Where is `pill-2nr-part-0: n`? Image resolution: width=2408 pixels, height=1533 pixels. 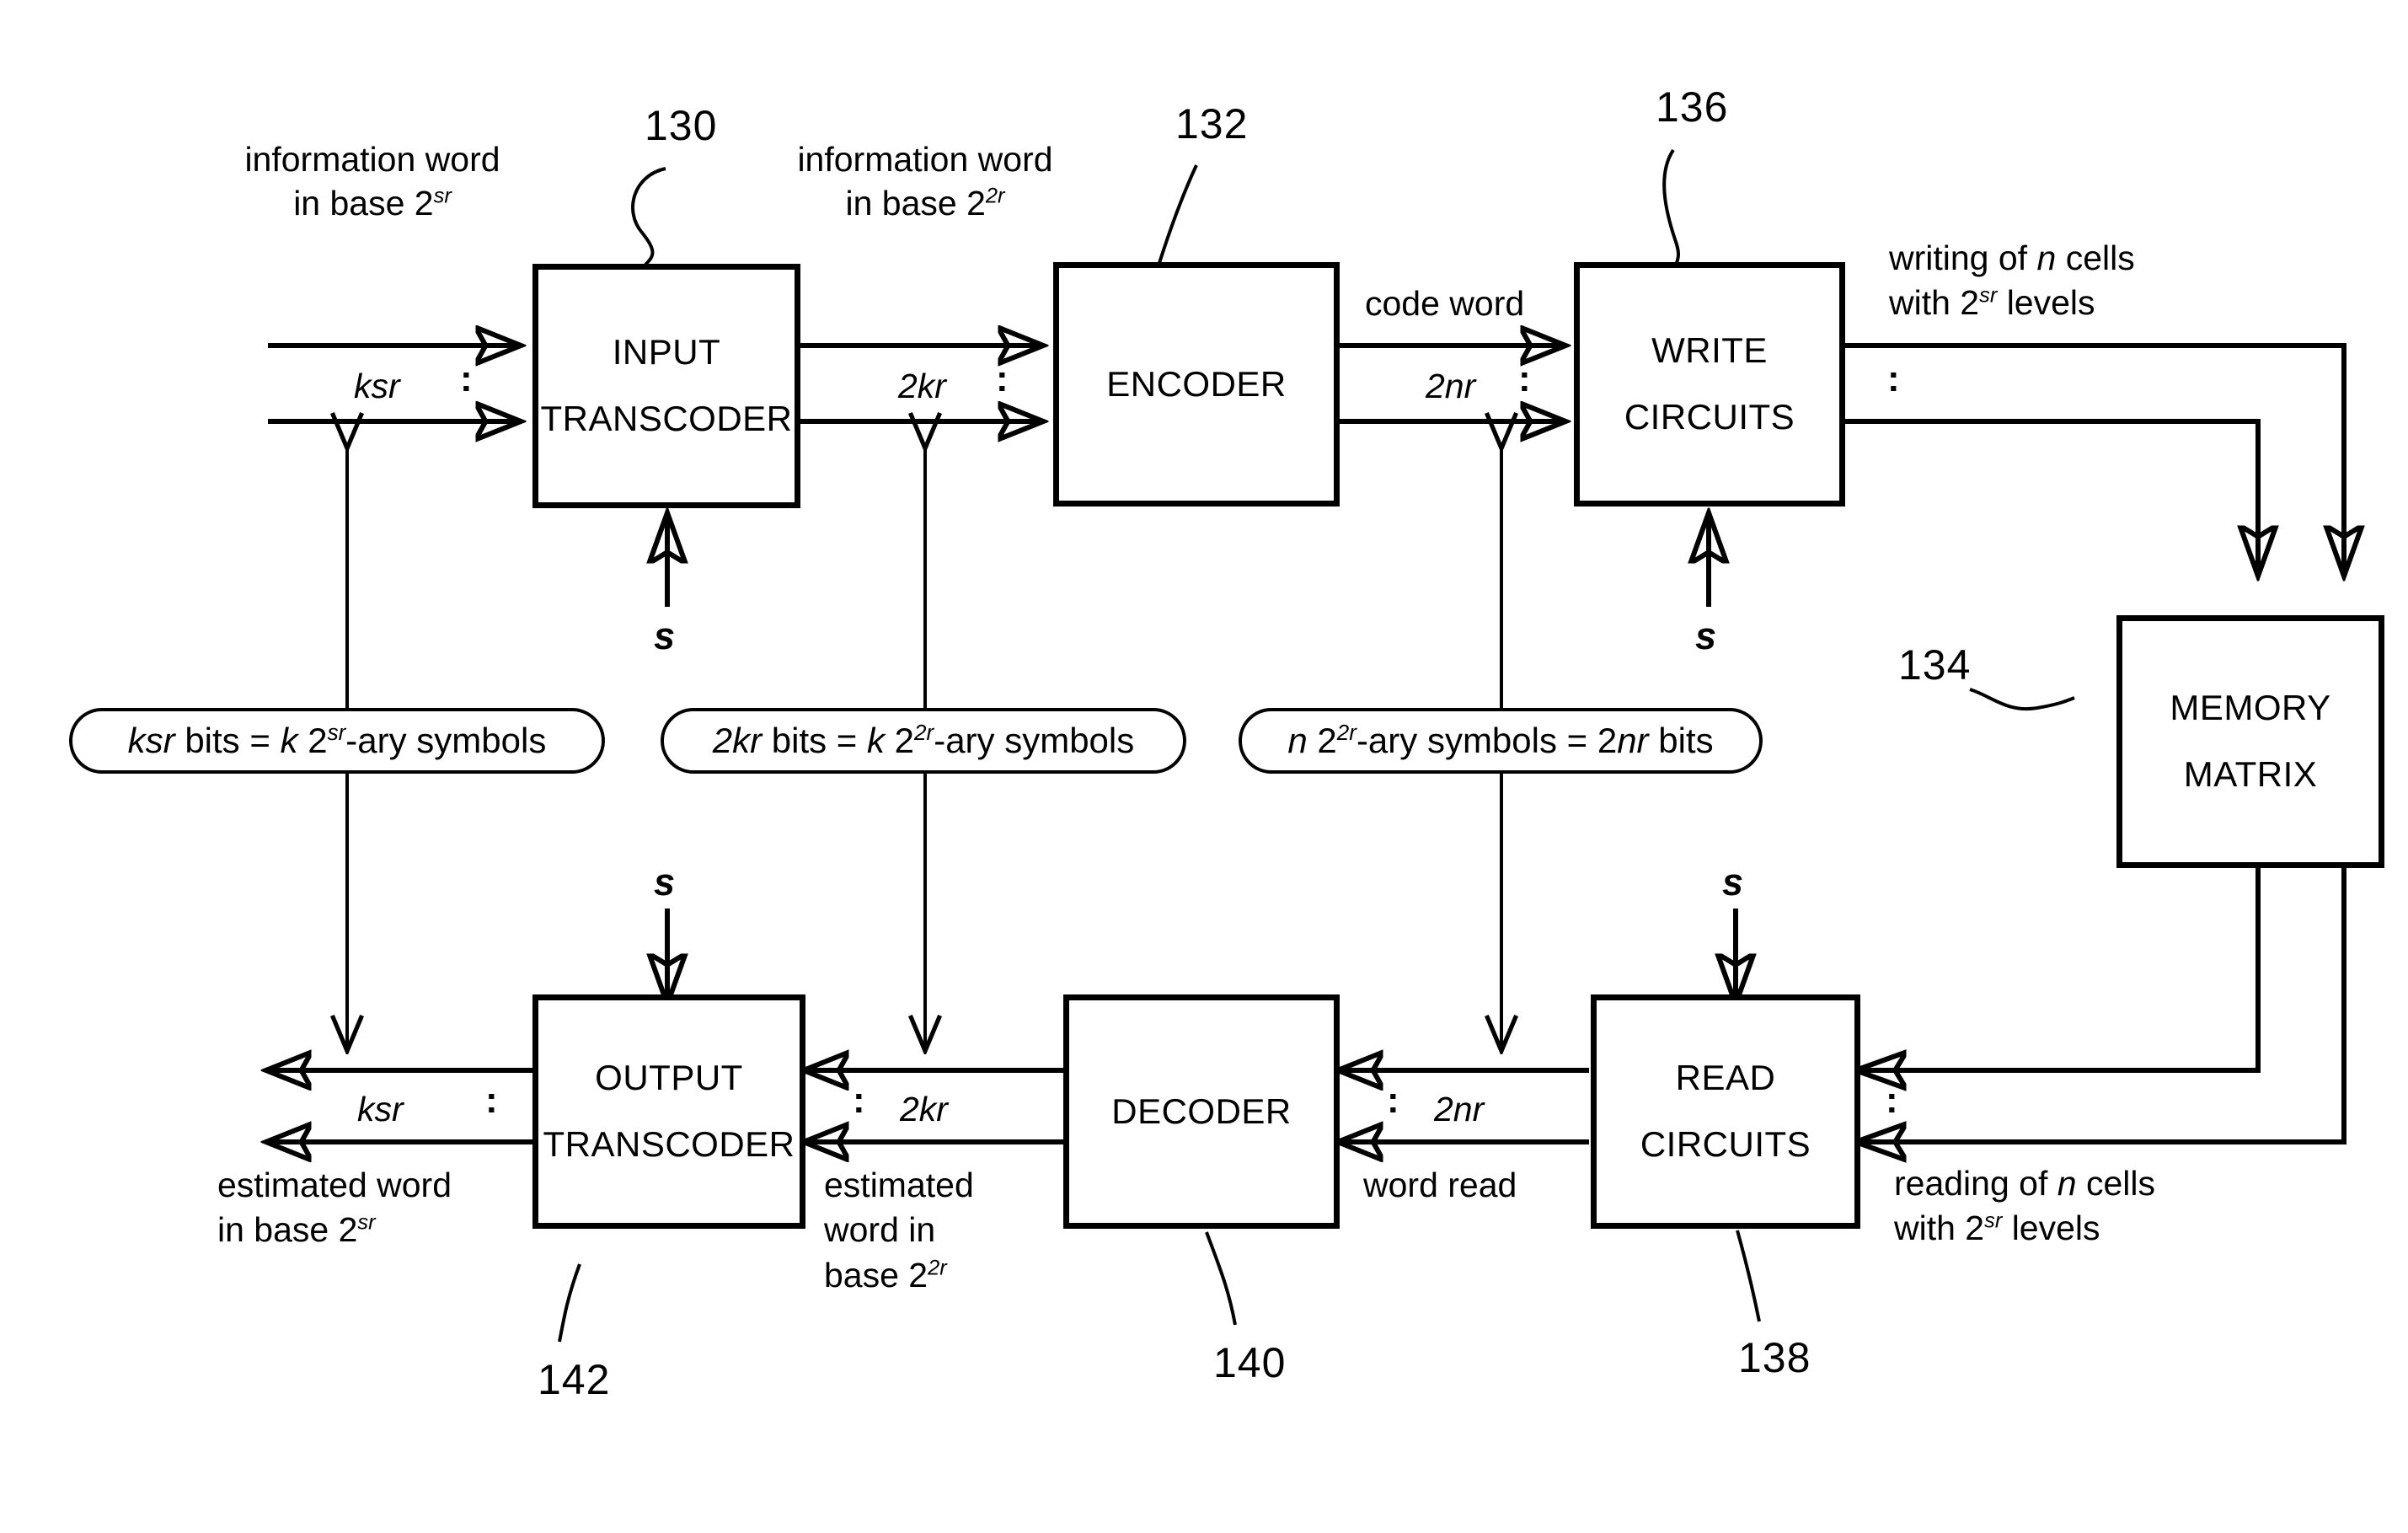
pill-2nr-part-0: n is located at coordinates (1297, 741).